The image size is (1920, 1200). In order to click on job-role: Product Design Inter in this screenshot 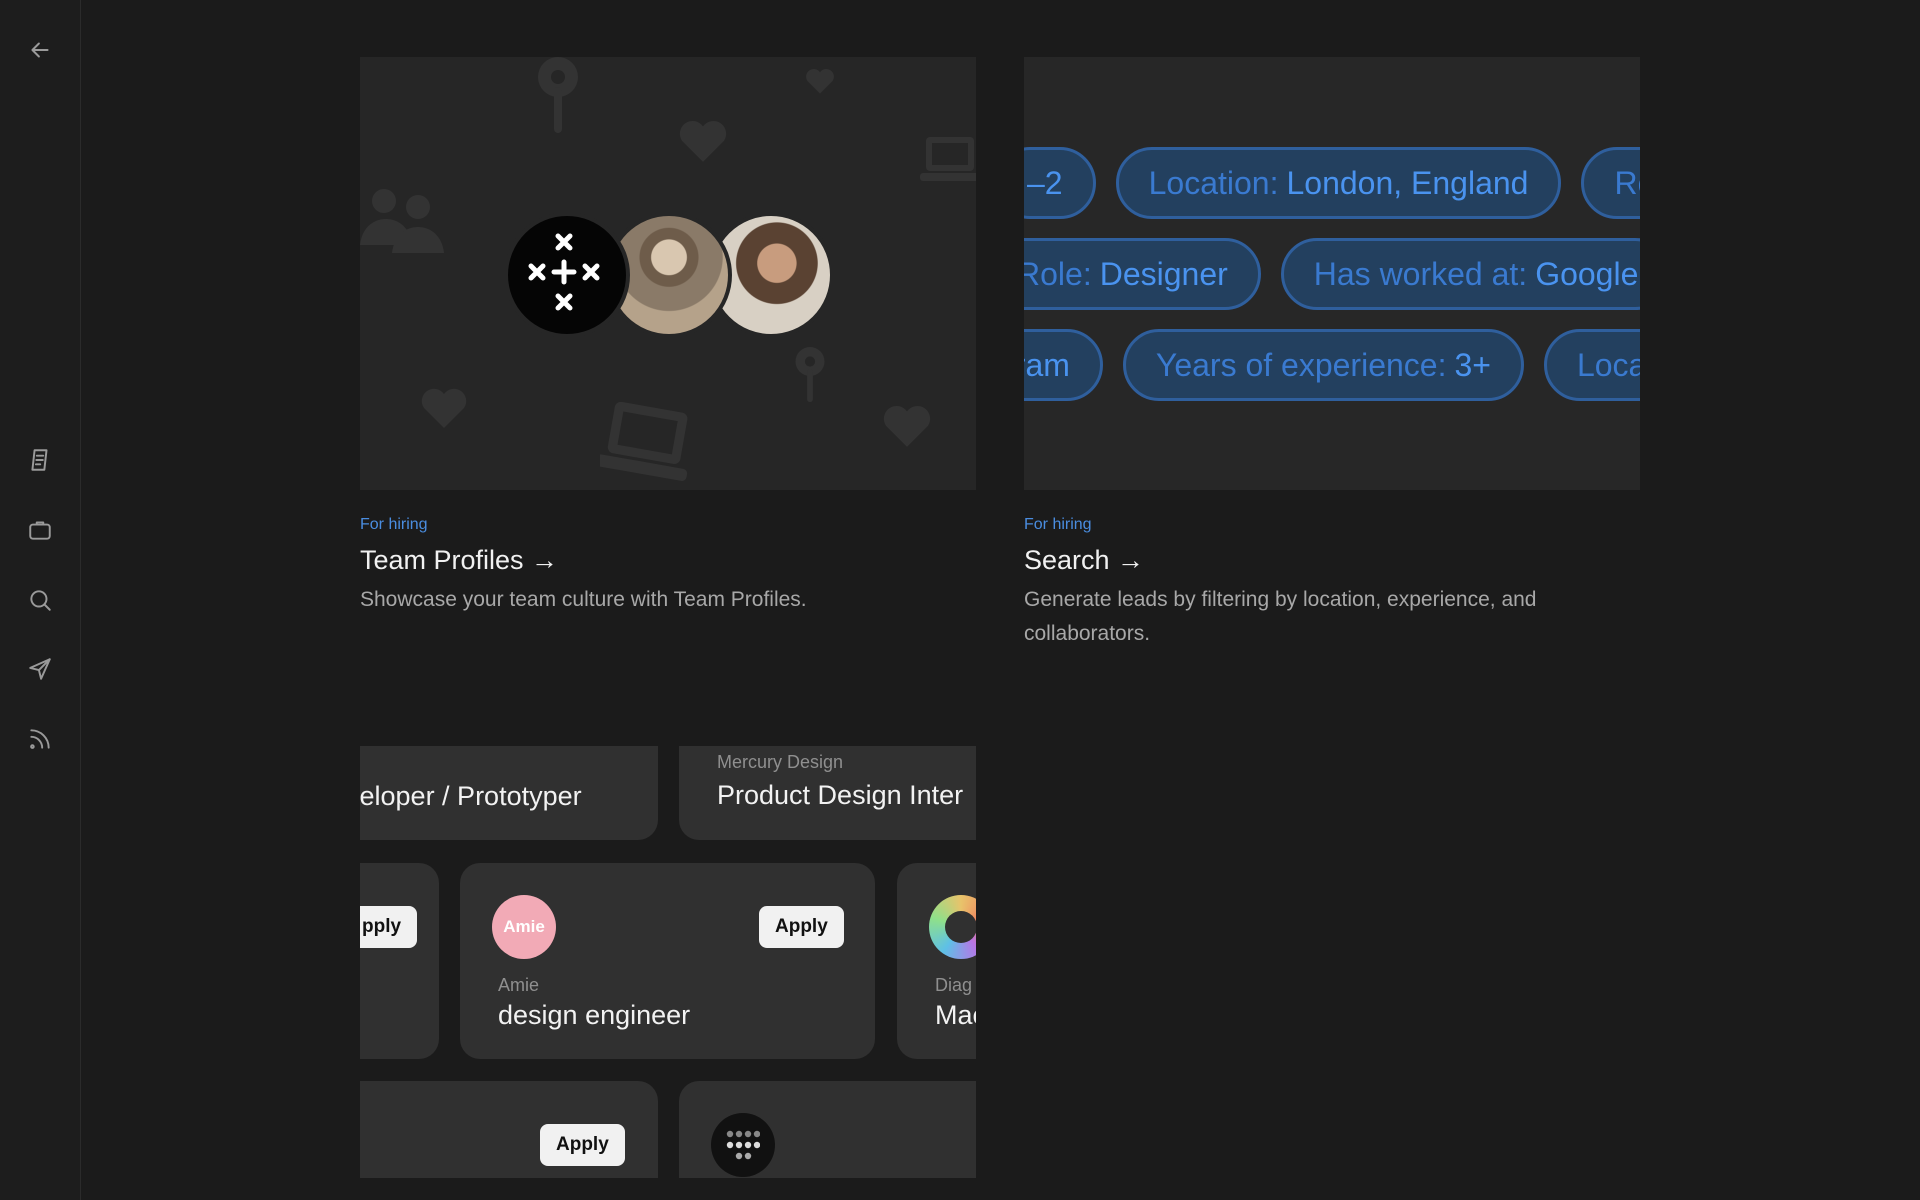, I will do `click(840, 795)`.